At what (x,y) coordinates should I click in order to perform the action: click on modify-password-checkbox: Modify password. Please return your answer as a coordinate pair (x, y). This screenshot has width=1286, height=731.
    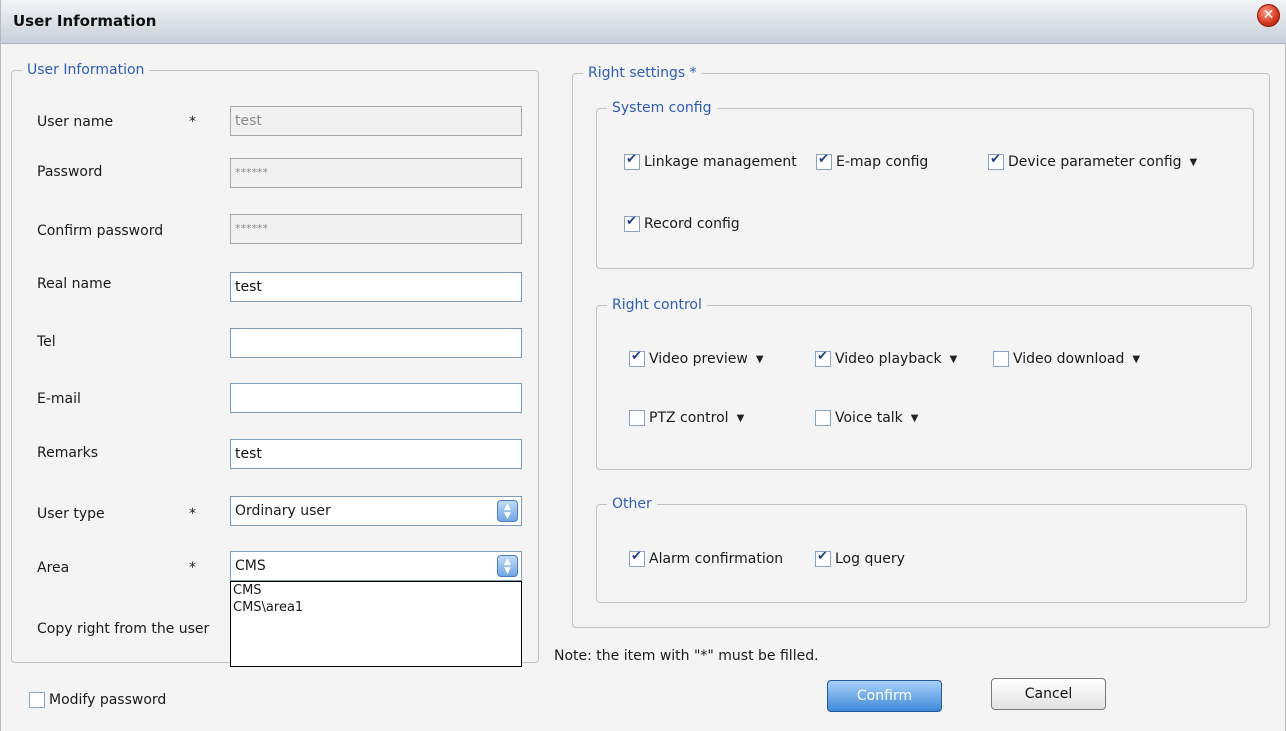
    Looking at the image, I should click on (97, 700).